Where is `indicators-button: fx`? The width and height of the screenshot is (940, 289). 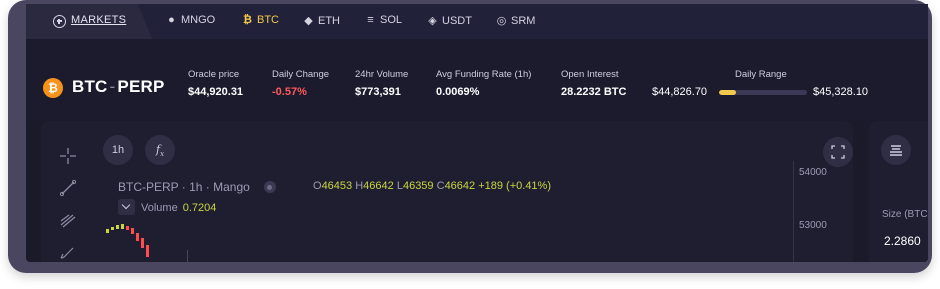
indicators-button: fx is located at coordinates (160, 150).